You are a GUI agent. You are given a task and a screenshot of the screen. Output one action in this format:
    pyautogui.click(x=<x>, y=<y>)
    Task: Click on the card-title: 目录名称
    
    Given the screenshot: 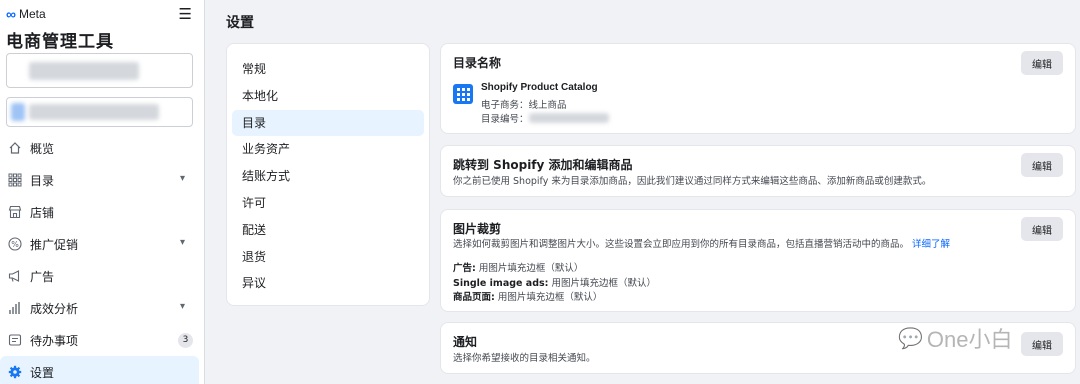 What is the action you would take?
    pyautogui.click(x=477, y=63)
    